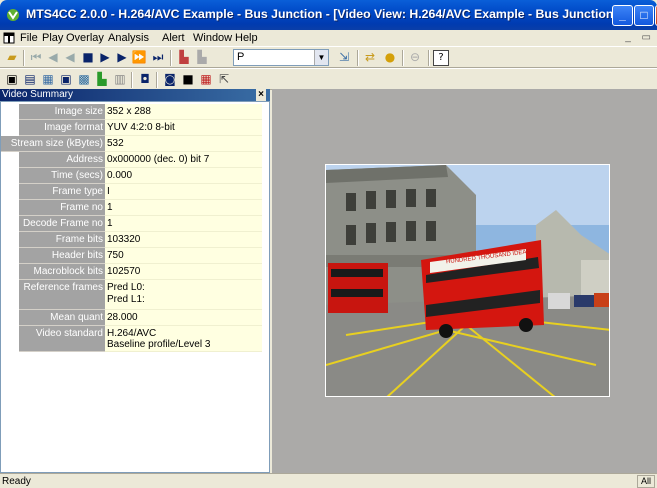 Image resolution: width=657 pixels, height=488 pixels. What do you see at coordinates (52, 38) in the screenshot?
I see `menu-play: Play` at bounding box center [52, 38].